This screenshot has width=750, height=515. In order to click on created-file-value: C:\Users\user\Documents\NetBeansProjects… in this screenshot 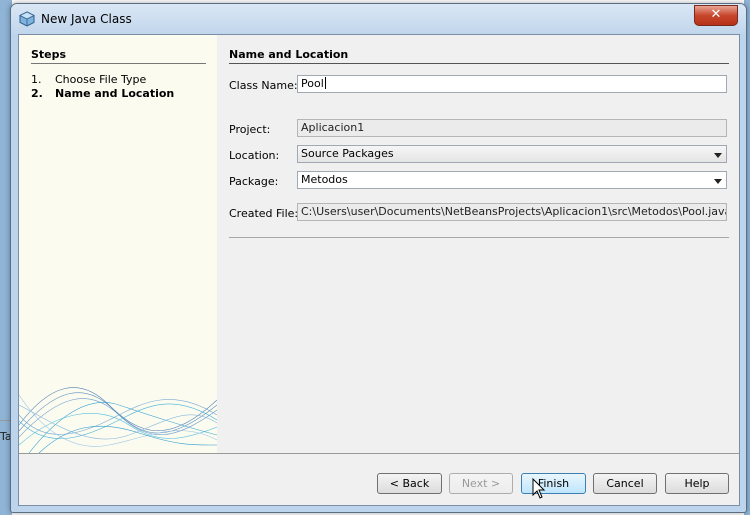, I will do `click(514, 211)`.